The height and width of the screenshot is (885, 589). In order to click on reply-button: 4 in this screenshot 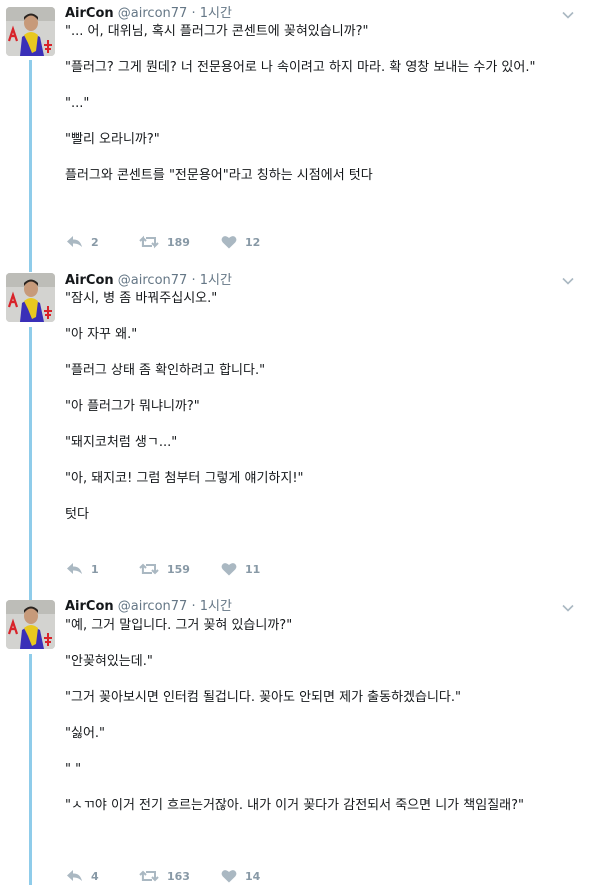, I will do `click(102, 876)`.